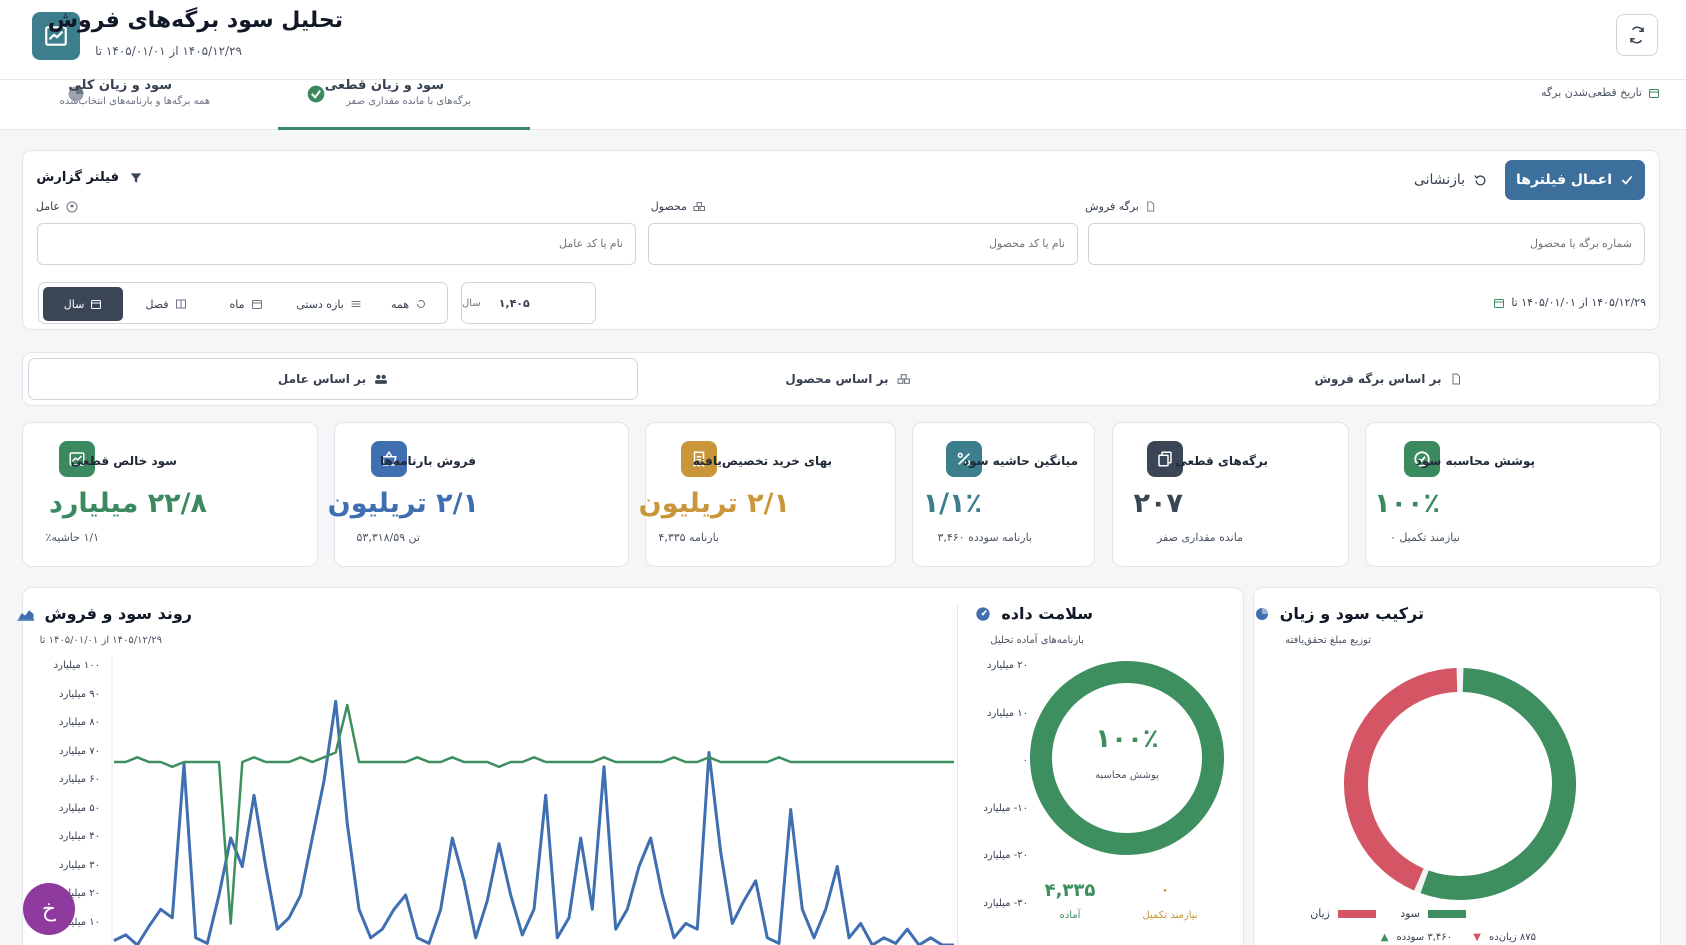  What do you see at coordinates (1343, 913) in the screenshot?
I see `legend-loss: زیان` at bounding box center [1343, 913].